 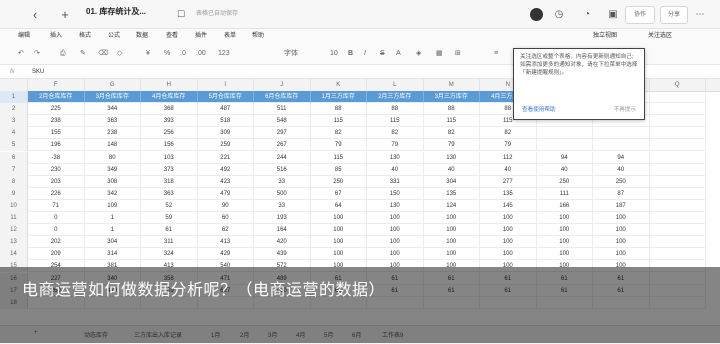 I want to click on font-size-select: 10, so click(x=334, y=54).